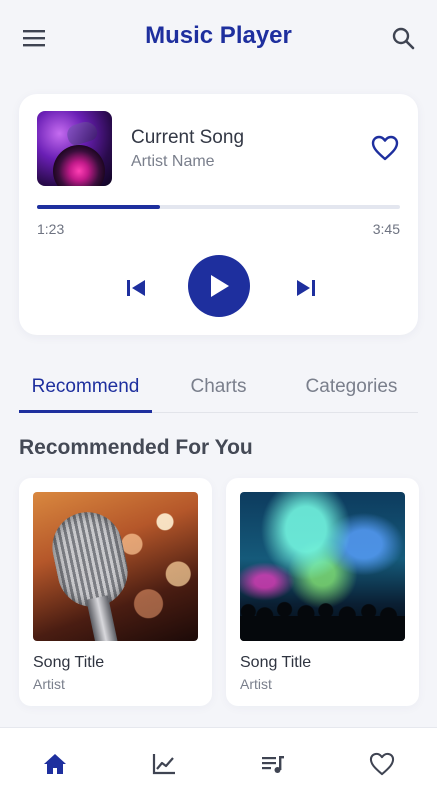 The height and width of the screenshot is (800, 437). What do you see at coordinates (386, 229) in the screenshot?
I see `total-time: 3:45` at bounding box center [386, 229].